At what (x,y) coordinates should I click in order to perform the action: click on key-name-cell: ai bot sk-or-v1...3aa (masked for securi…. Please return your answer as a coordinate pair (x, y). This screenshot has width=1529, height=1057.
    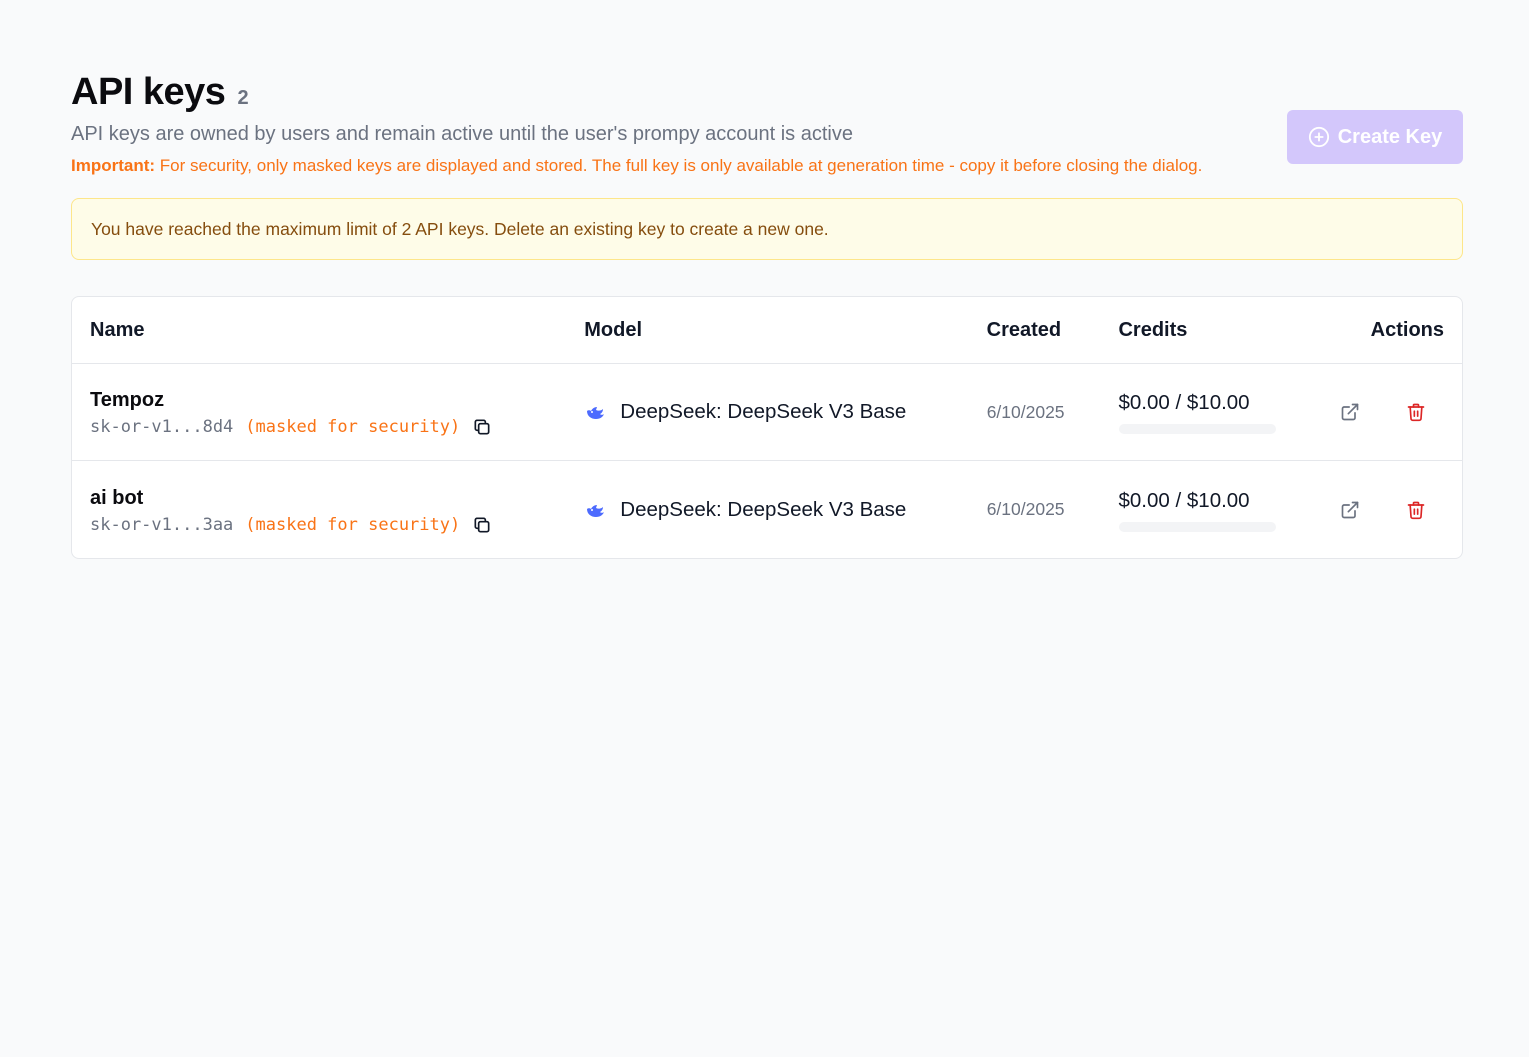
    Looking at the image, I should click on (328, 510).